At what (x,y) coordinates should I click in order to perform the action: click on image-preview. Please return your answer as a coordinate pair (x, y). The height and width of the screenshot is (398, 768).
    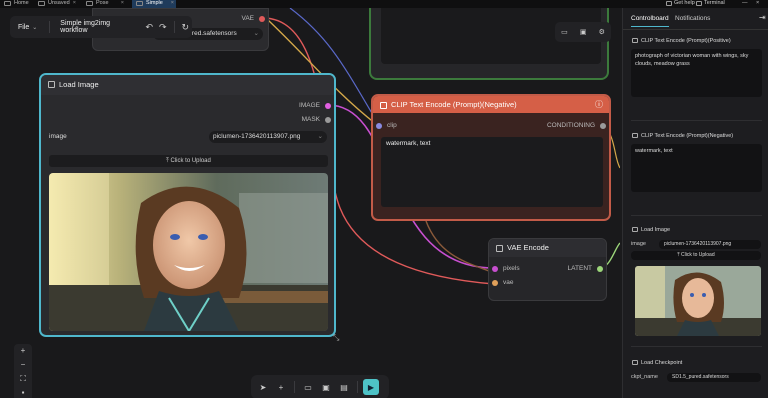
    Looking at the image, I should click on (188, 252).